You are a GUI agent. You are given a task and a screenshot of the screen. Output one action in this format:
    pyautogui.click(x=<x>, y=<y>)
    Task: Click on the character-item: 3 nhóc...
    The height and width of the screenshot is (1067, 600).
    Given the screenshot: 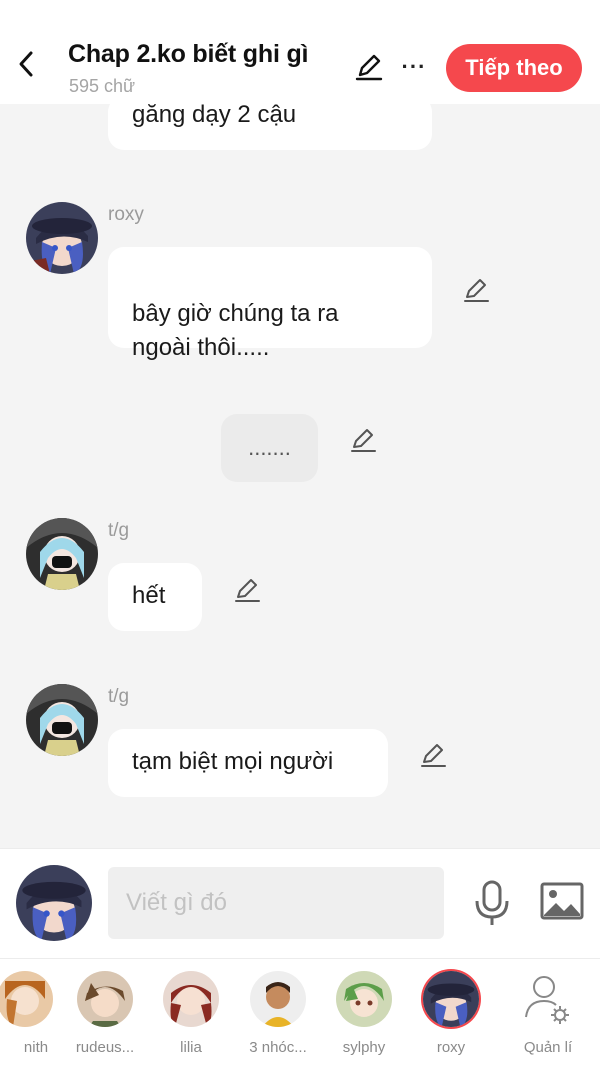 What is the action you would take?
    pyautogui.click(x=278, y=1013)
    